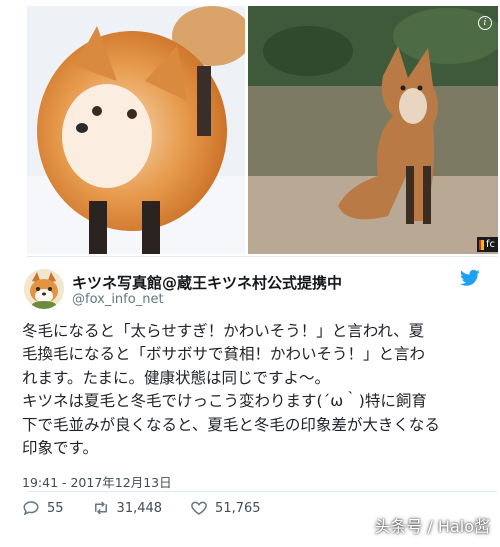 This screenshot has width=500, height=547. Describe the element at coordinates (485, 23) in the screenshot. I see `info-icon: i` at that location.